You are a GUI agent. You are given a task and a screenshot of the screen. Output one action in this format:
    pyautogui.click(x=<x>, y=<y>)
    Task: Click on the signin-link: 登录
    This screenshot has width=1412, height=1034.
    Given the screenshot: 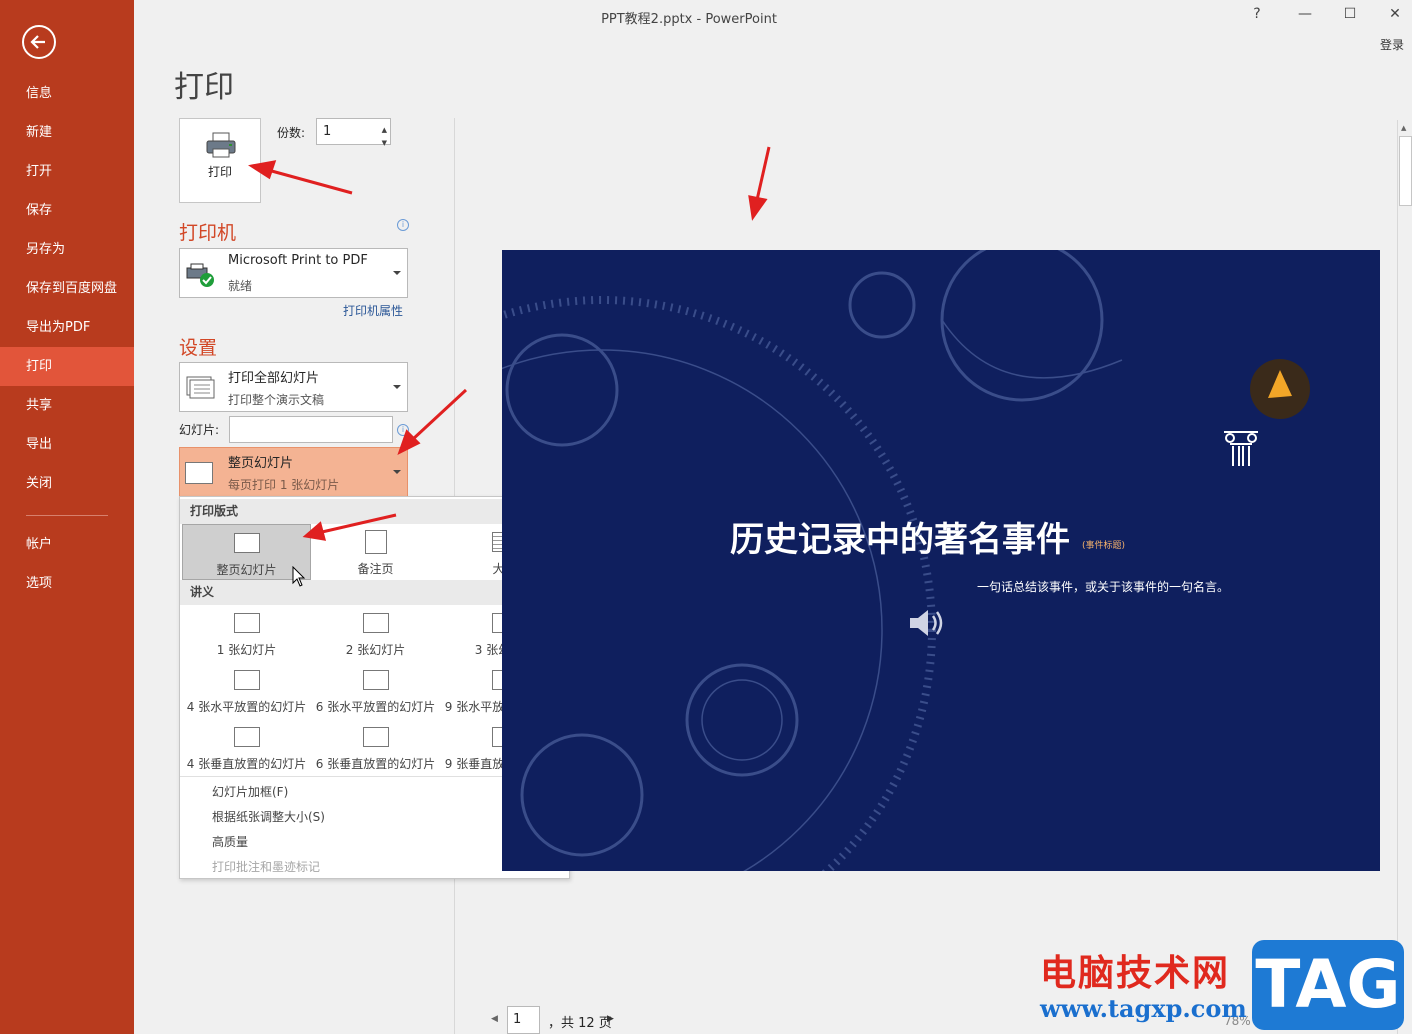 What is the action you would take?
    pyautogui.click(x=1392, y=44)
    